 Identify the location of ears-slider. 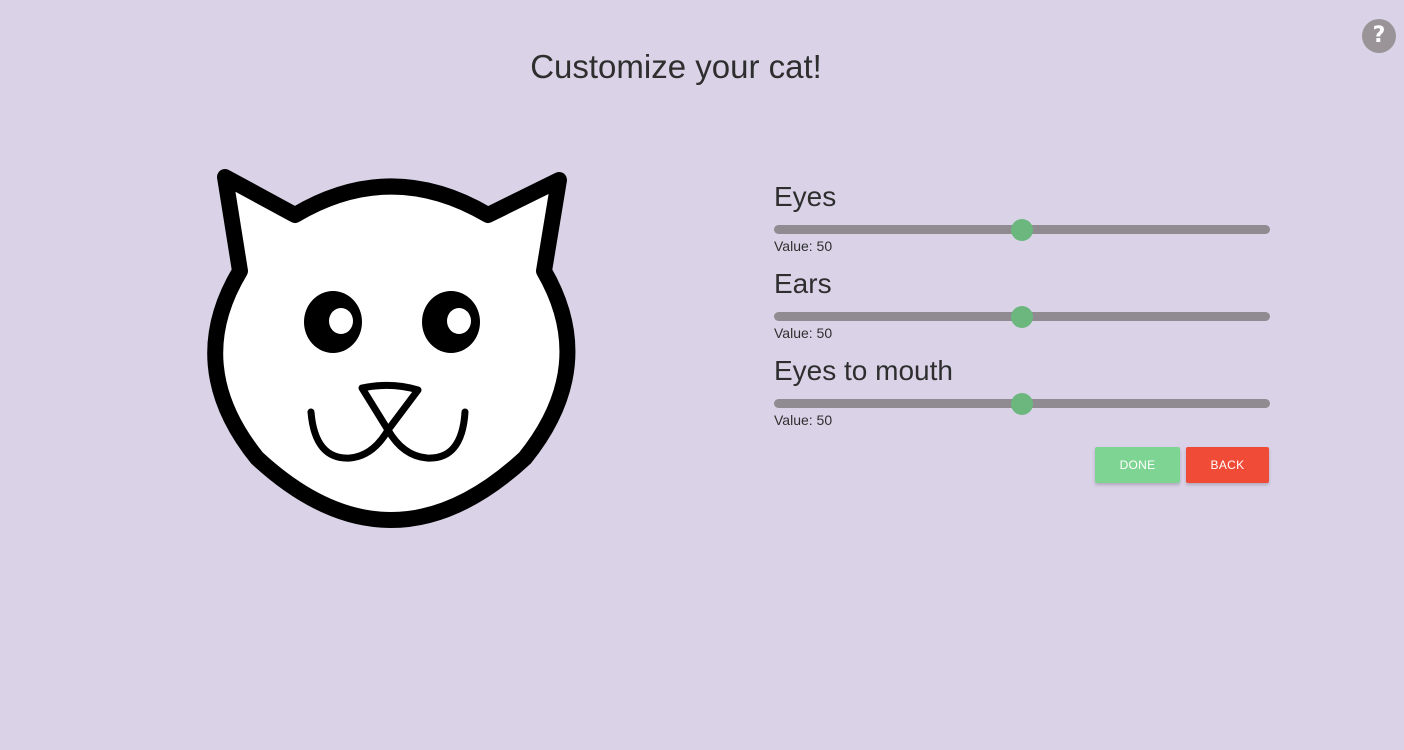
(1022, 317).